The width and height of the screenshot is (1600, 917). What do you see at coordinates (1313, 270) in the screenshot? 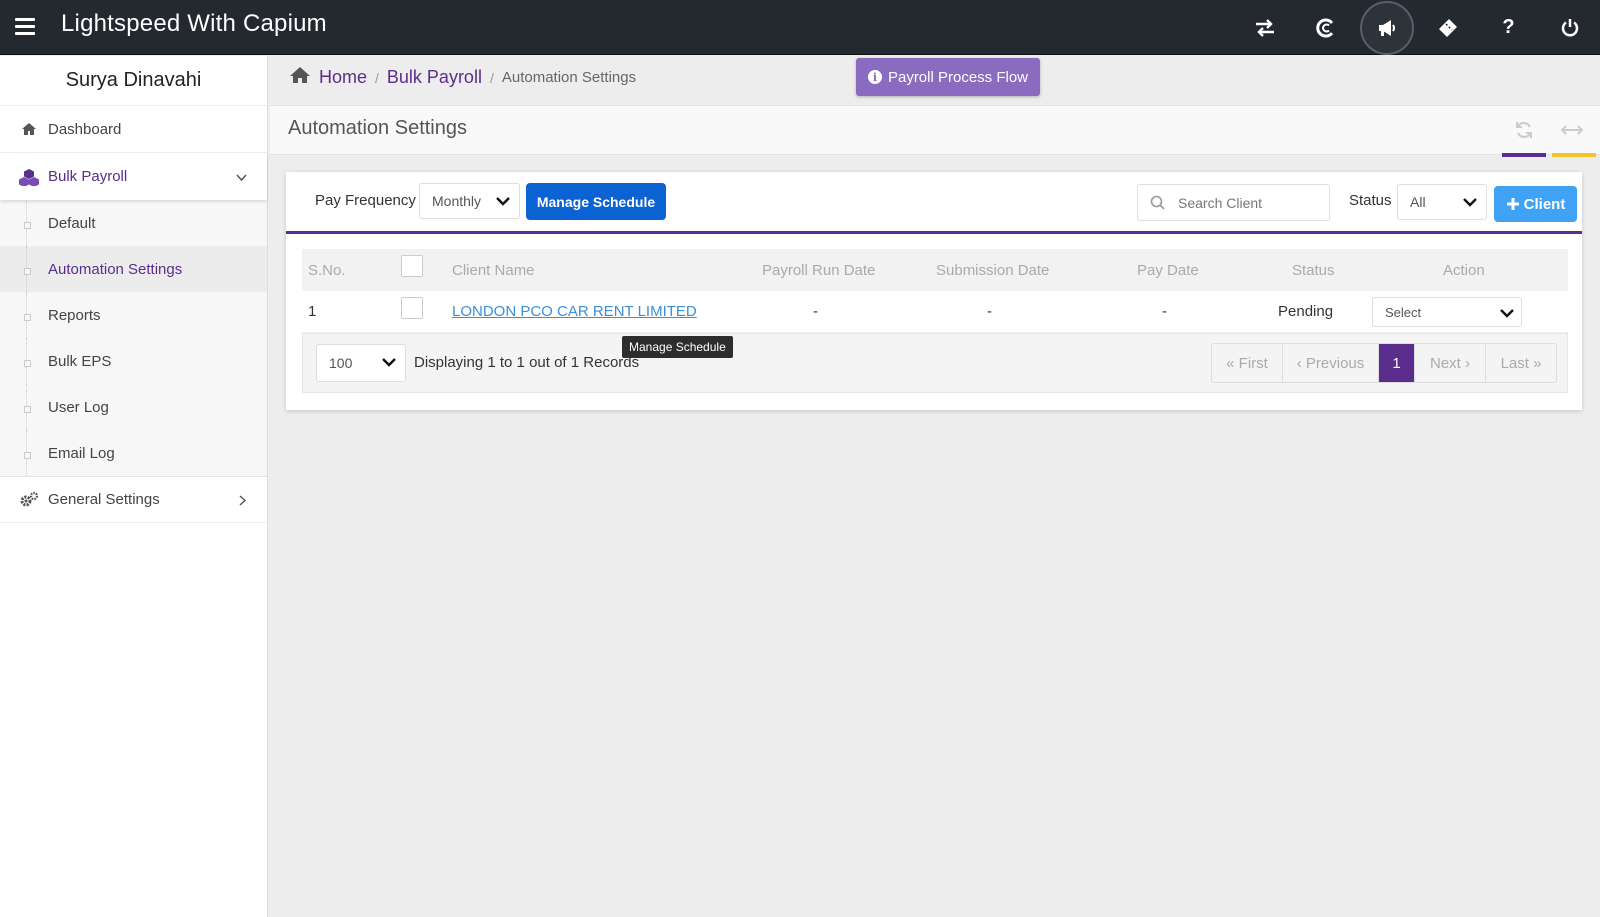
I see `col-status: Status` at bounding box center [1313, 270].